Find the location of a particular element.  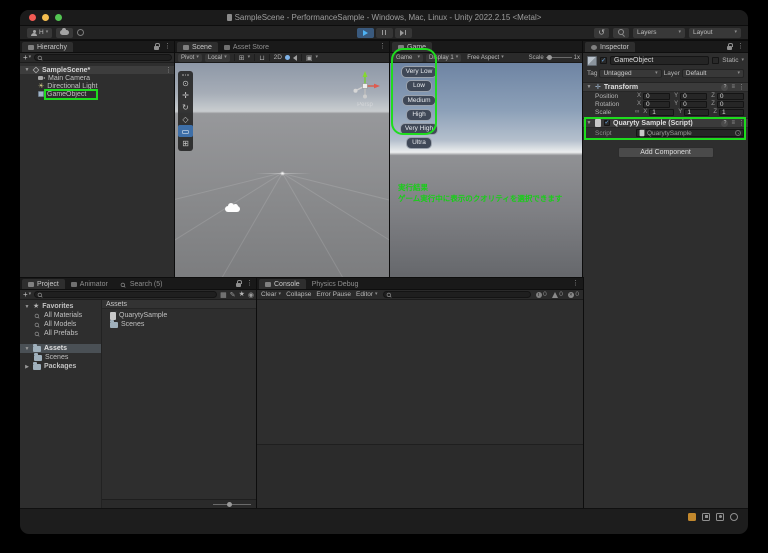

asset-item-quarytysample: QuarytySample is located at coordinates (179, 315).